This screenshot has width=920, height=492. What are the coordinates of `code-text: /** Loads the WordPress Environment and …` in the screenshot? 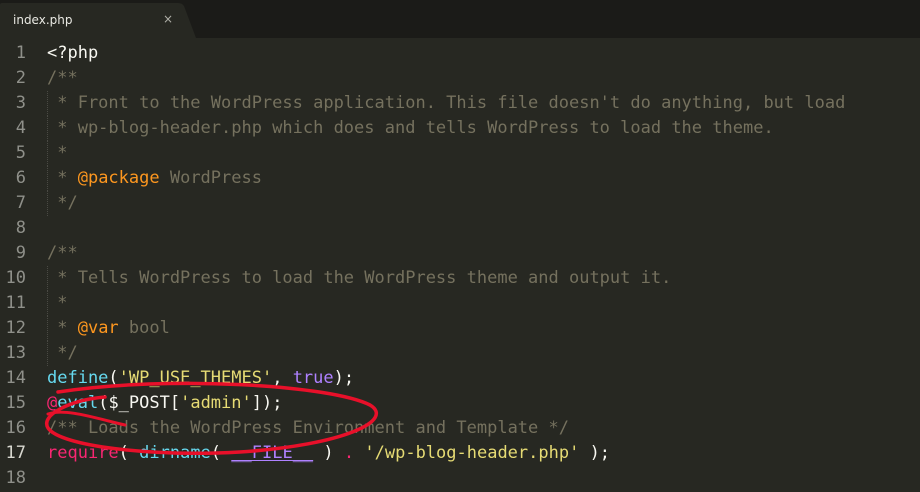 It's located at (308, 428).